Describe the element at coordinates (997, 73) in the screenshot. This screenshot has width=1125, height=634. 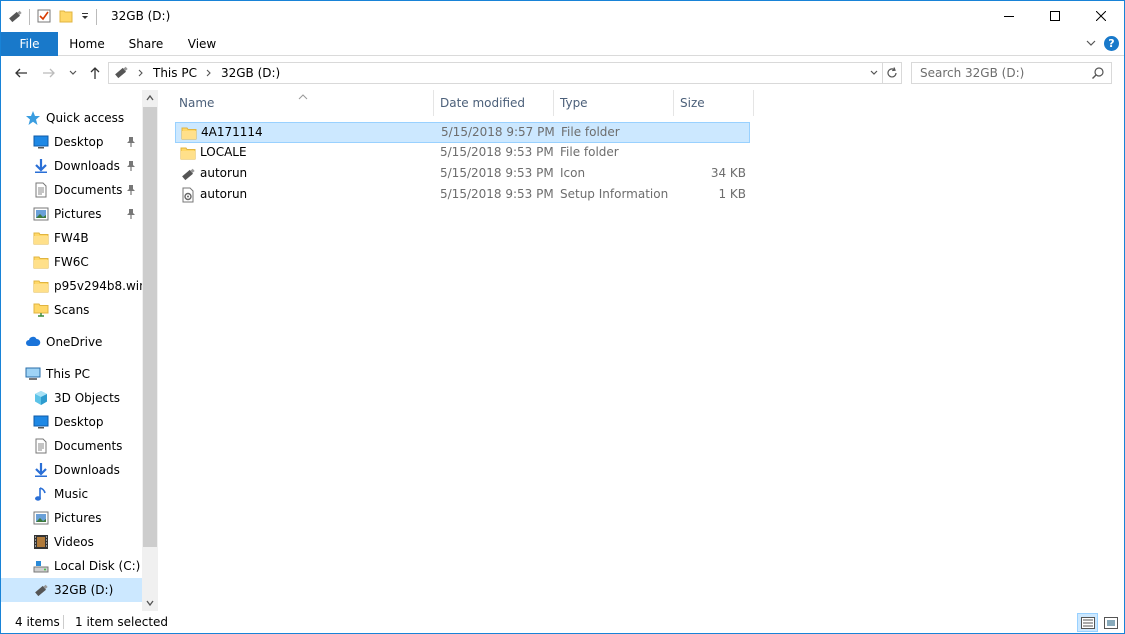
I see `search-input` at that location.